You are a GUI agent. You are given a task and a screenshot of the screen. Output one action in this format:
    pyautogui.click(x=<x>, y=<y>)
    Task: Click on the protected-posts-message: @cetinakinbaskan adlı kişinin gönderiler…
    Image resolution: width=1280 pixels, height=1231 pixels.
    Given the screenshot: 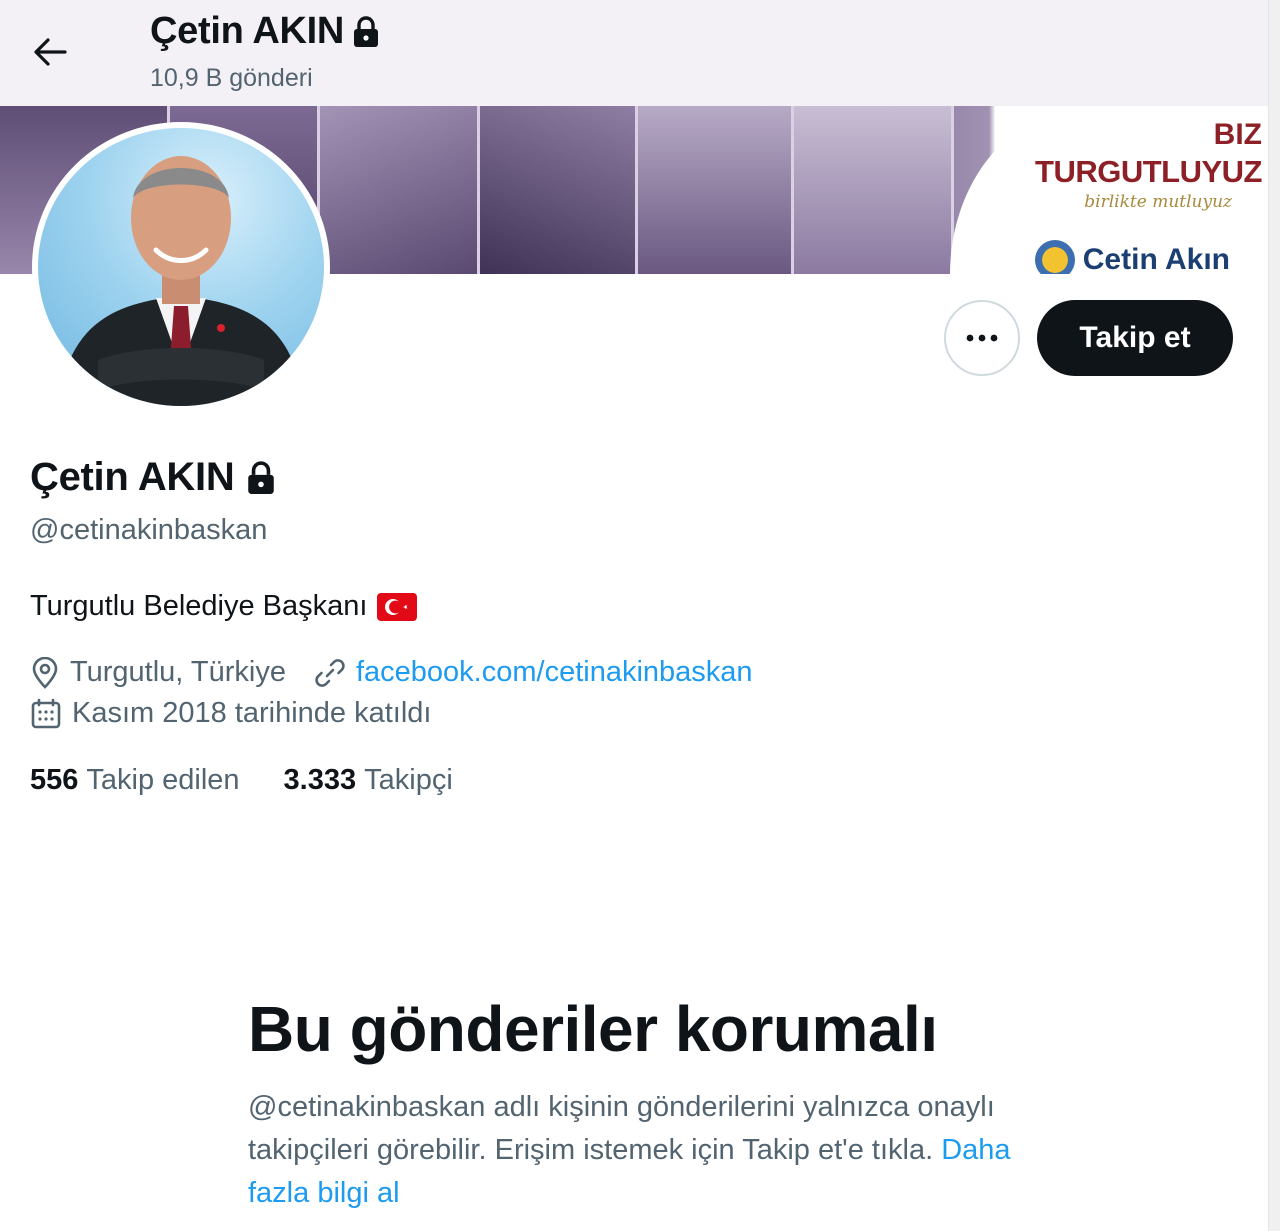 What is the action you would take?
    pyautogui.click(x=643, y=1150)
    